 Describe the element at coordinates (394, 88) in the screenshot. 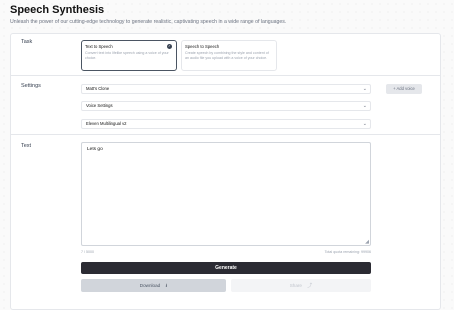

I see `plus-icon: +` at that location.